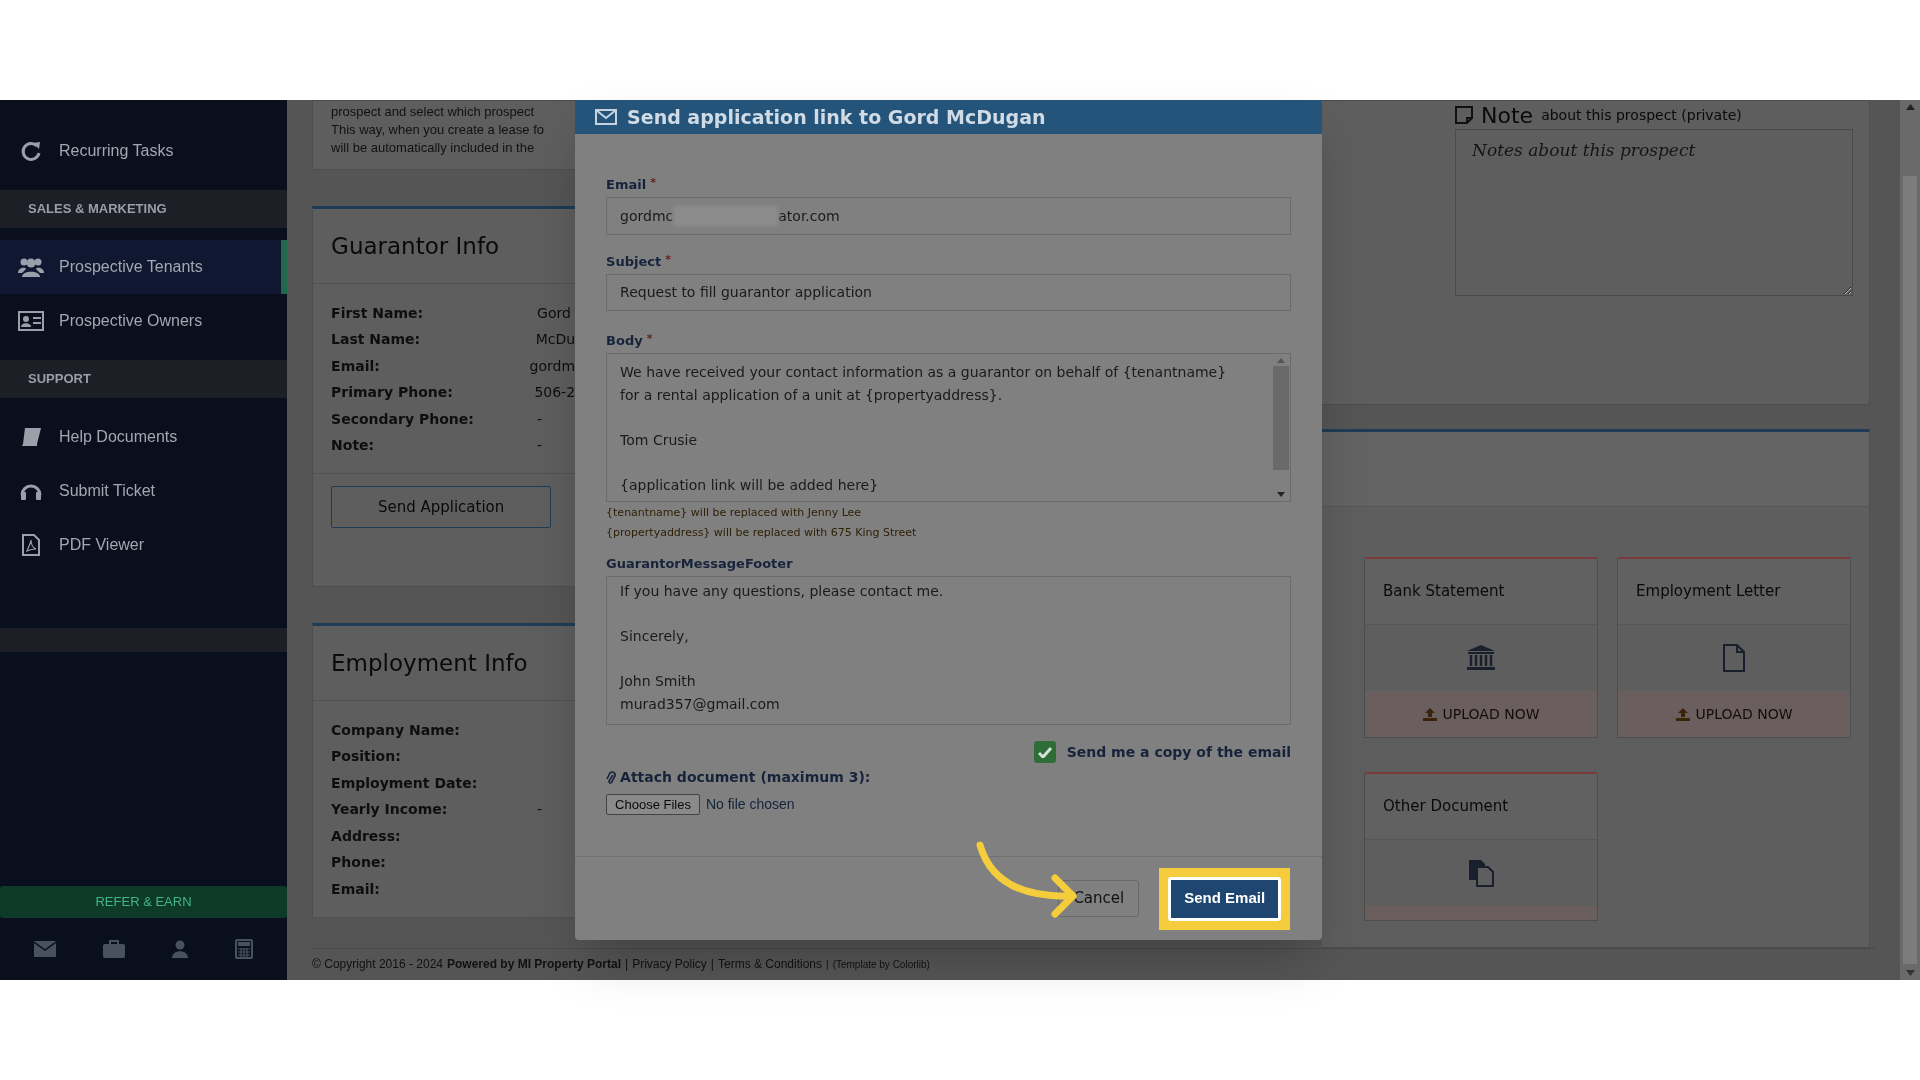  I want to click on field-label: Employment Date:, so click(405, 783).